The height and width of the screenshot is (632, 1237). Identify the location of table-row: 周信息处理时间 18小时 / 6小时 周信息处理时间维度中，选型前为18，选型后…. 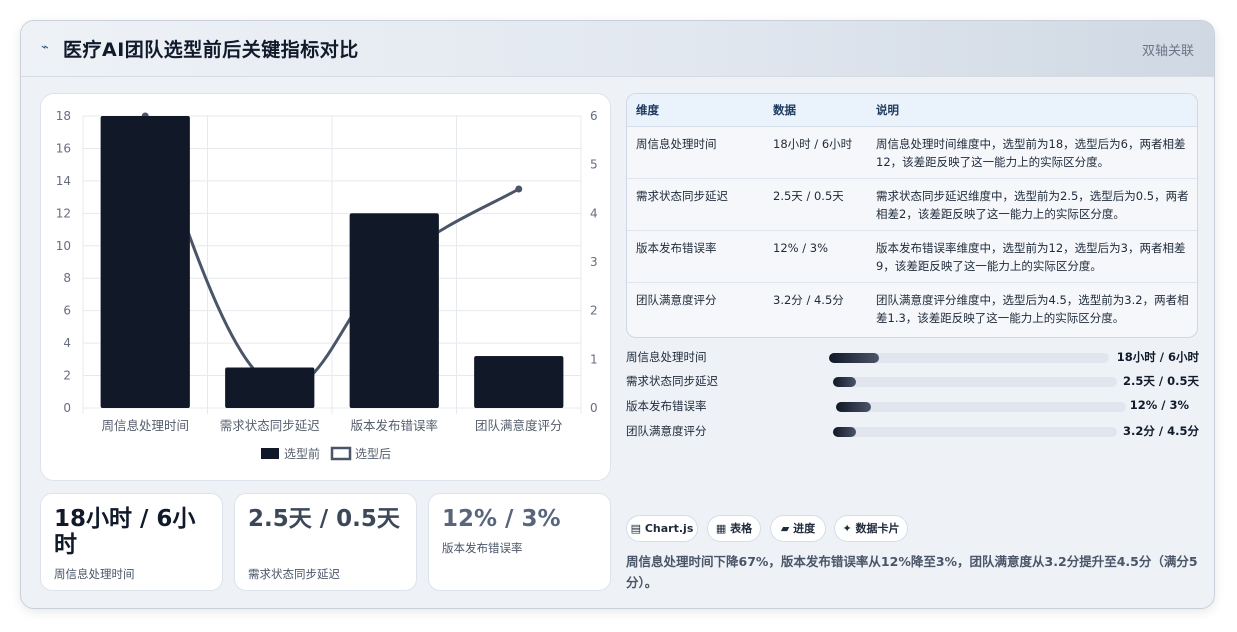
(912, 152).